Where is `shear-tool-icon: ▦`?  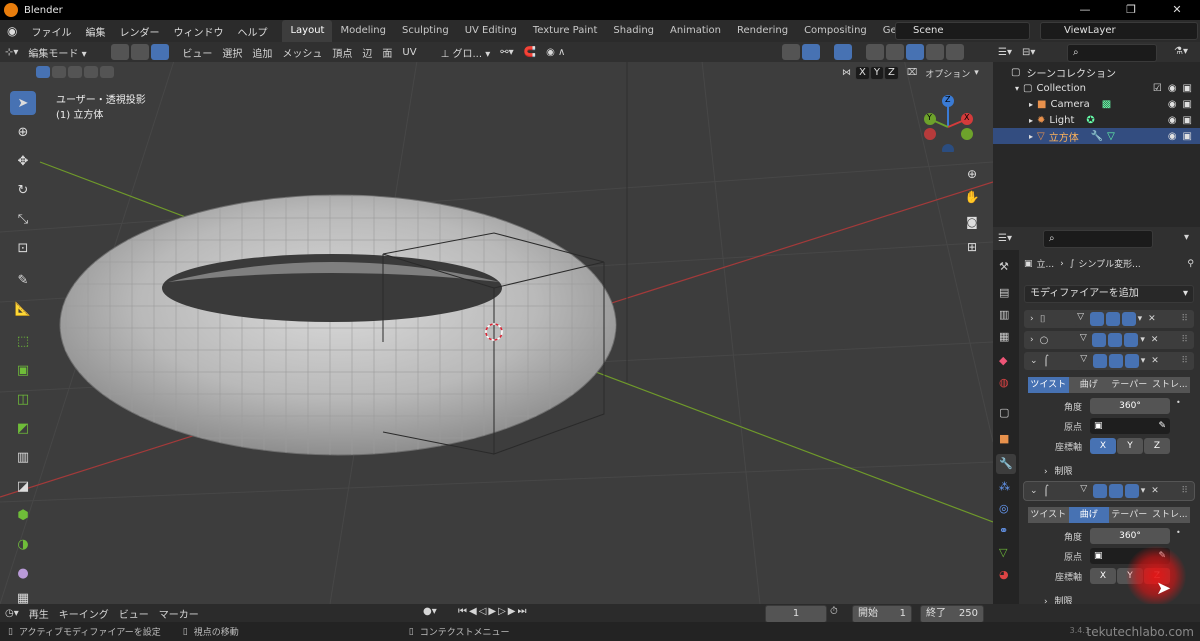
shear-tool-icon: ▦ is located at coordinates (23, 595).